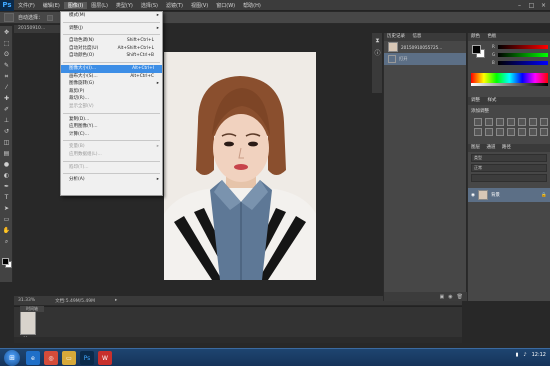 This screenshot has height=366, width=550. What do you see at coordinates (6, 186) in the screenshot?
I see `pen-tool-icon: ✒` at bounding box center [6, 186].